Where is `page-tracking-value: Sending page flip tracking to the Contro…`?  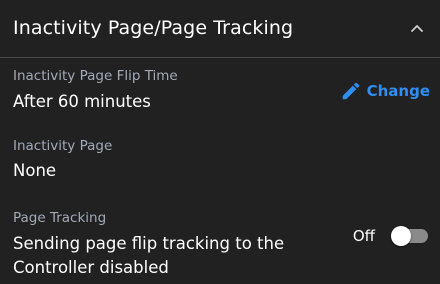 page-tracking-value: Sending page flip tracking to the Contro… is located at coordinates (149, 255).